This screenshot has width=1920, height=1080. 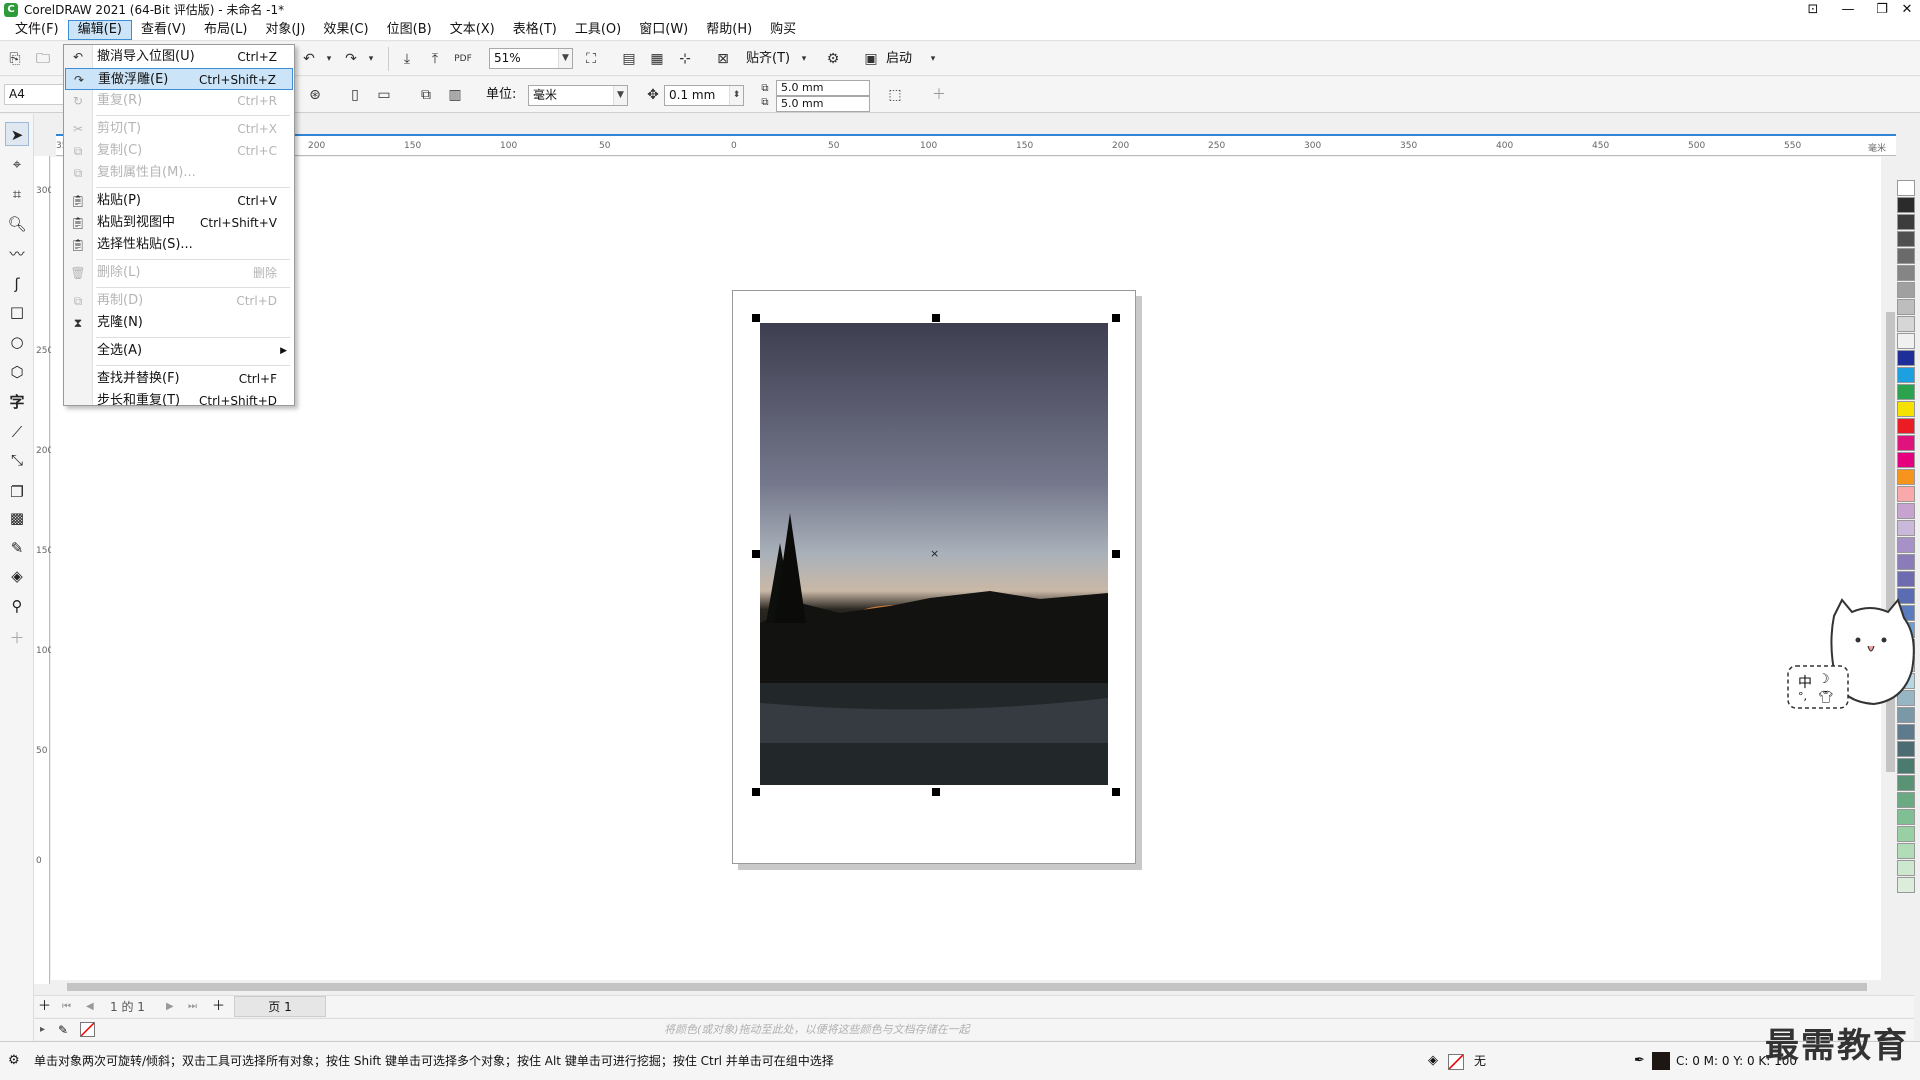 I want to click on edit-menu-item: ↶ 撤消导入位图(U) Ctrl+Z, so click(x=179, y=57).